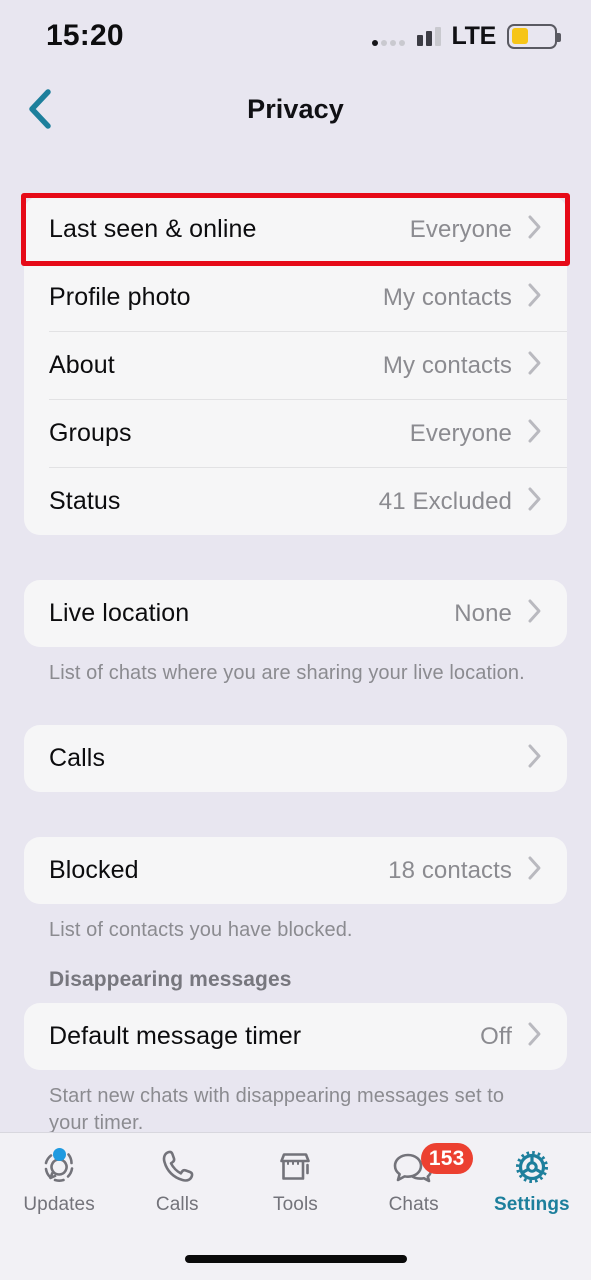 This screenshot has width=591, height=1280. I want to click on row-value: Off, so click(496, 1036).